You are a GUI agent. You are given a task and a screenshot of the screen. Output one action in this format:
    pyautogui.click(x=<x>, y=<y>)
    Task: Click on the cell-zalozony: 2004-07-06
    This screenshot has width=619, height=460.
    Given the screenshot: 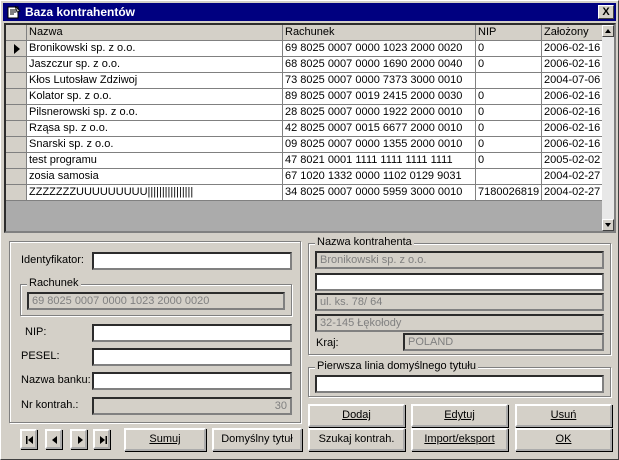 What is the action you would take?
    pyautogui.click(x=573, y=81)
    